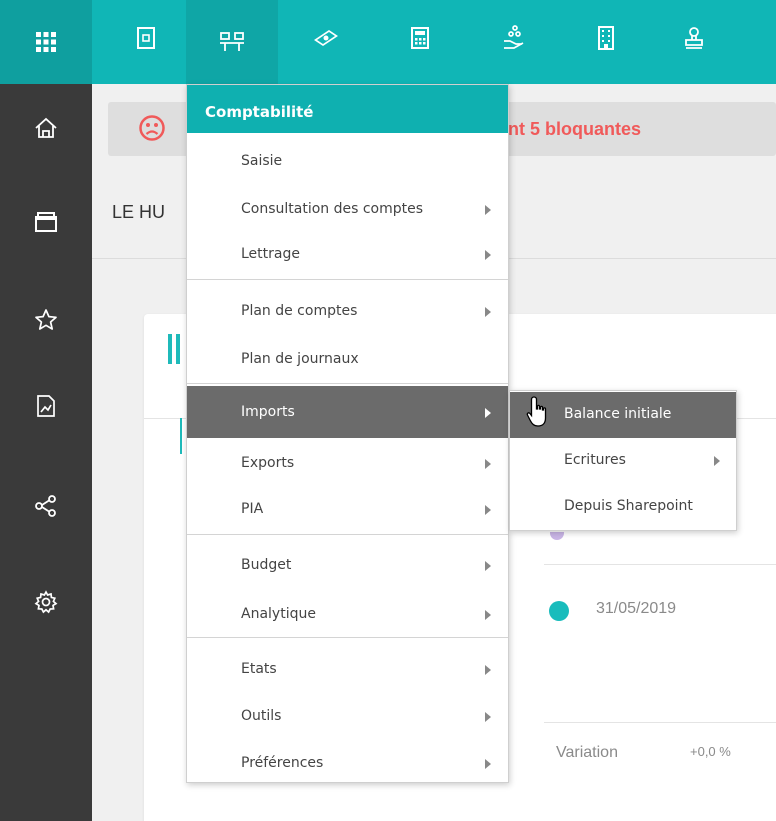  I want to click on menu-item-label: Plan de comptes, so click(299, 311).